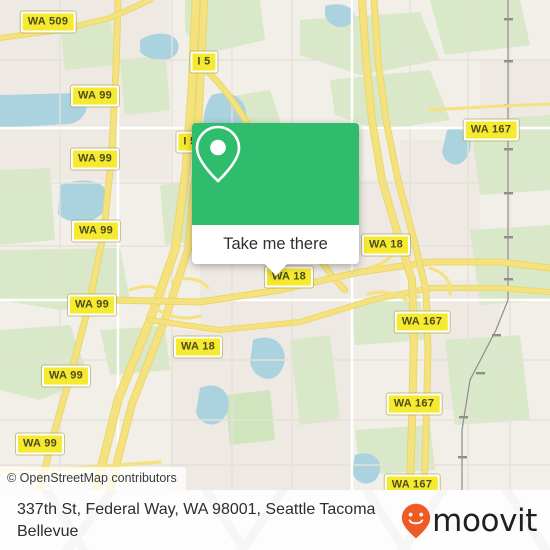 This screenshot has height=550, width=550. What do you see at coordinates (275, 174) in the screenshot?
I see `popup-header` at bounding box center [275, 174].